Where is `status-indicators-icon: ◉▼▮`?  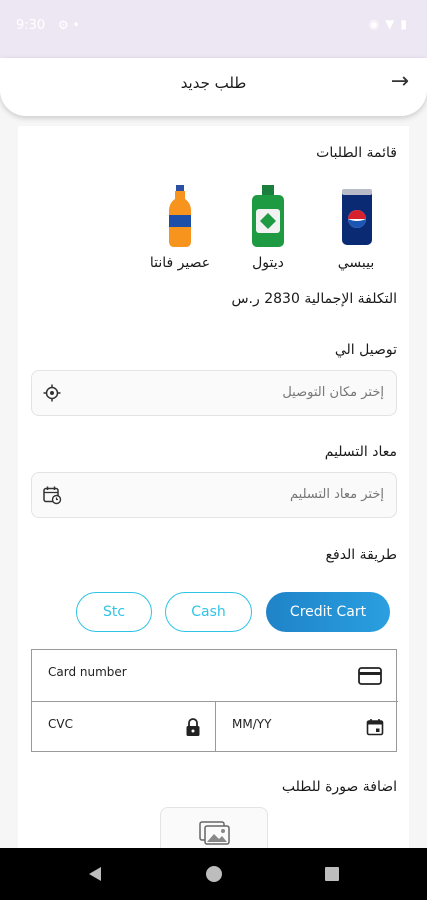 status-indicators-icon: ◉▼▮ is located at coordinates (390, 24).